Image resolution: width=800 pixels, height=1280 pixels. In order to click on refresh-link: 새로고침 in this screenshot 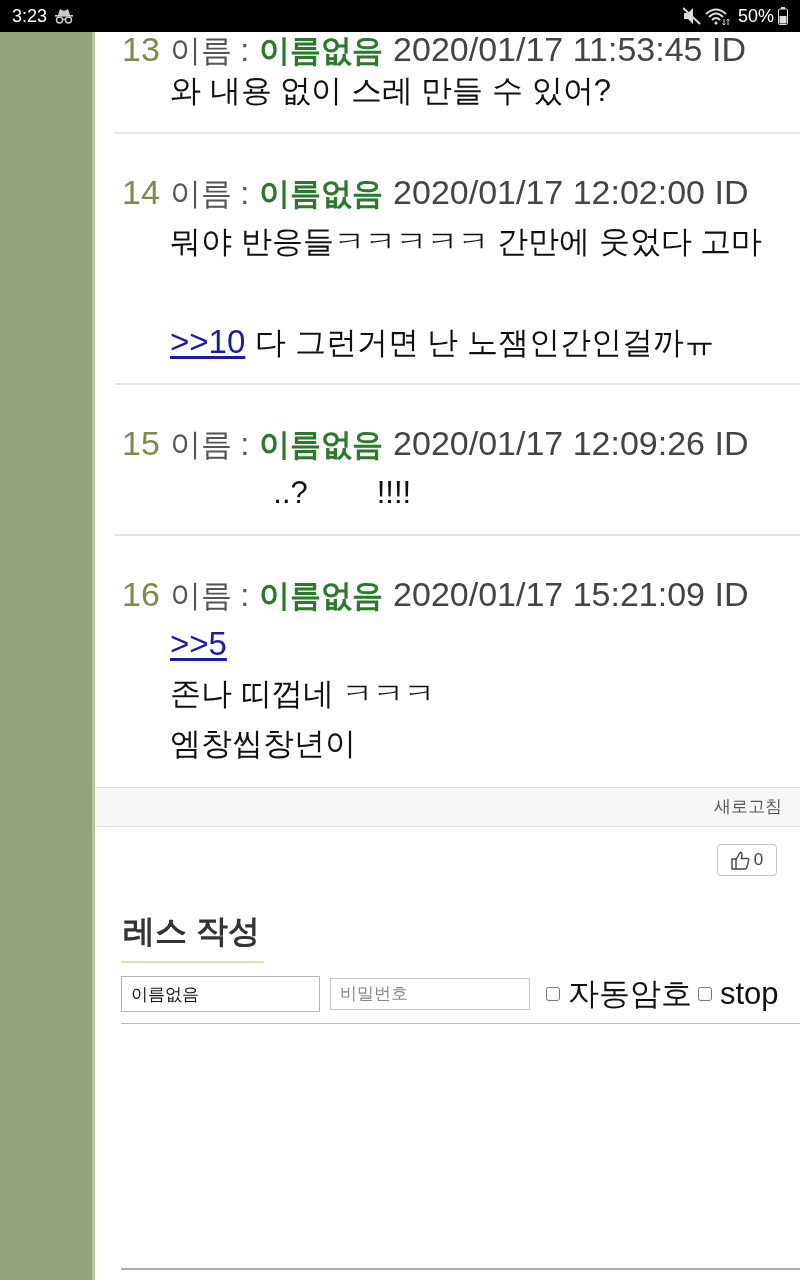, I will do `click(748, 807)`.